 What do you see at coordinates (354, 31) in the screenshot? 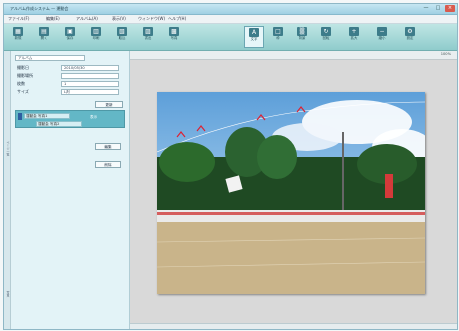
I see `zoom-in-icon: +` at bounding box center [354, 31].